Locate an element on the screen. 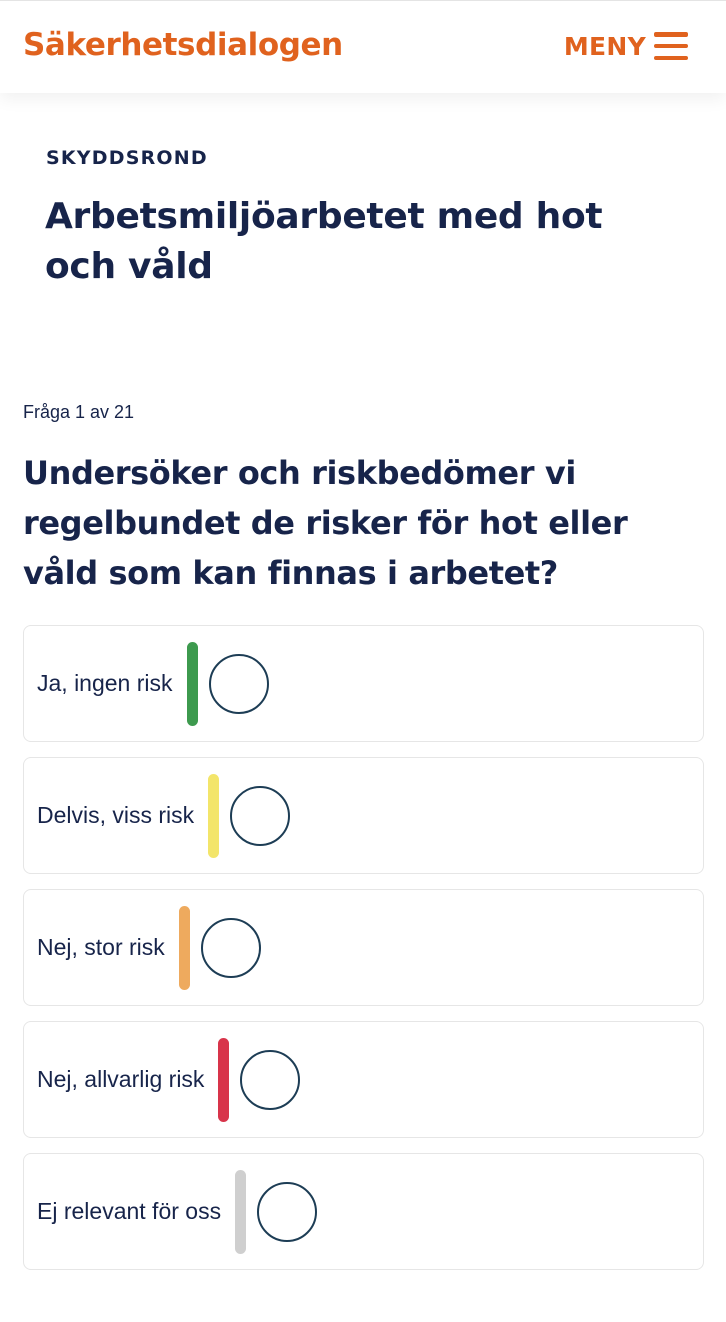 The height and width of the screenshot is (1322, 726). menu-button: MENY is located at coordinates (626, 46).